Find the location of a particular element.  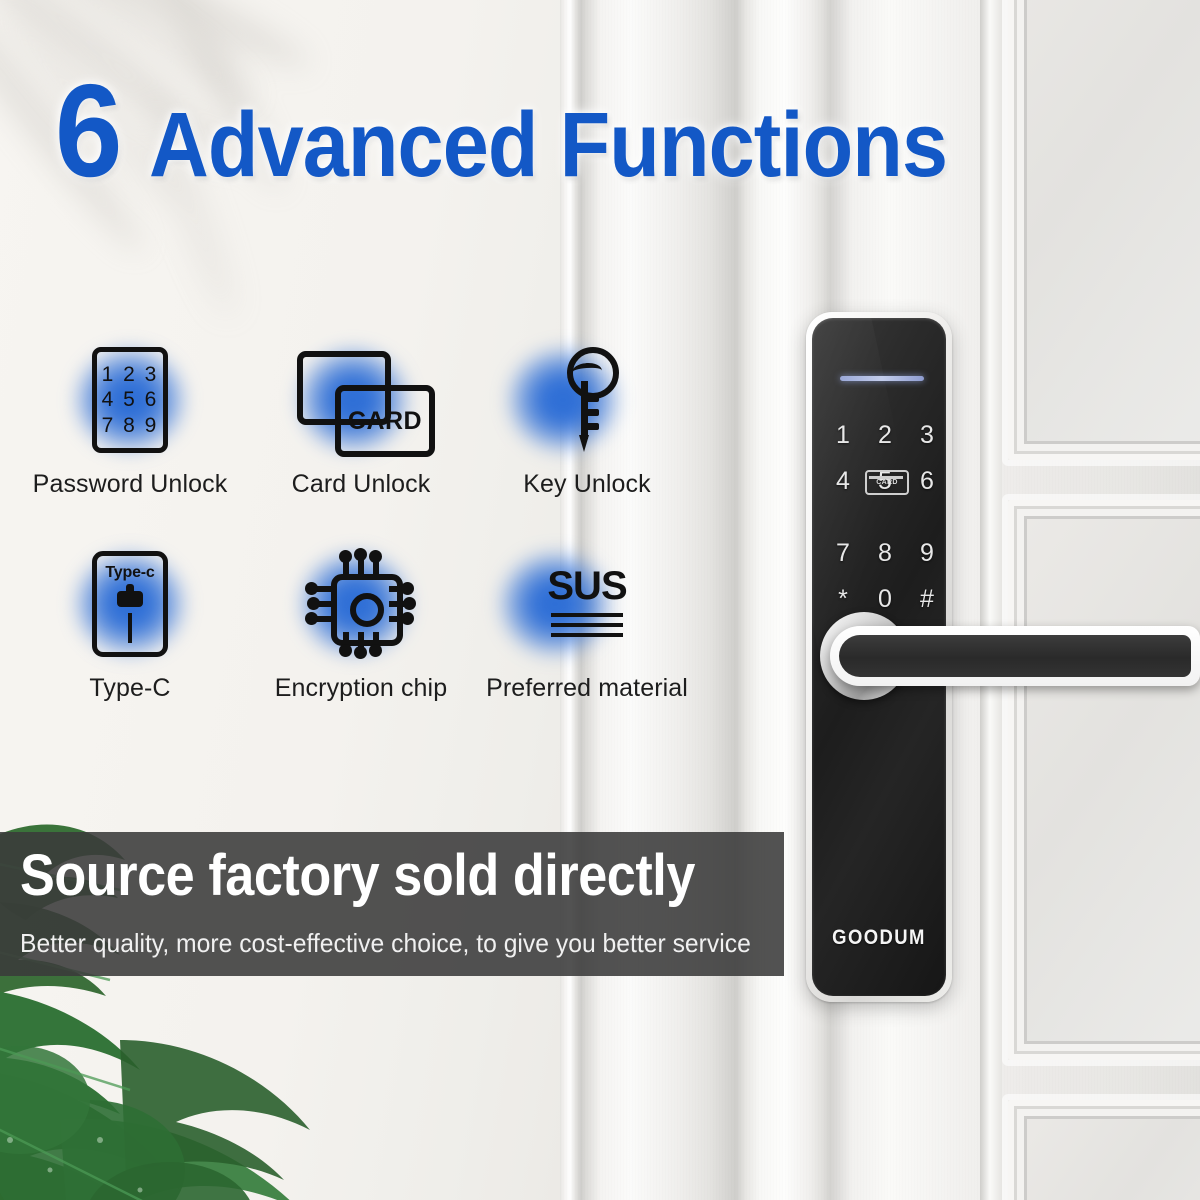

keypad-key-8: 8 is located at coordinates (885, 553).